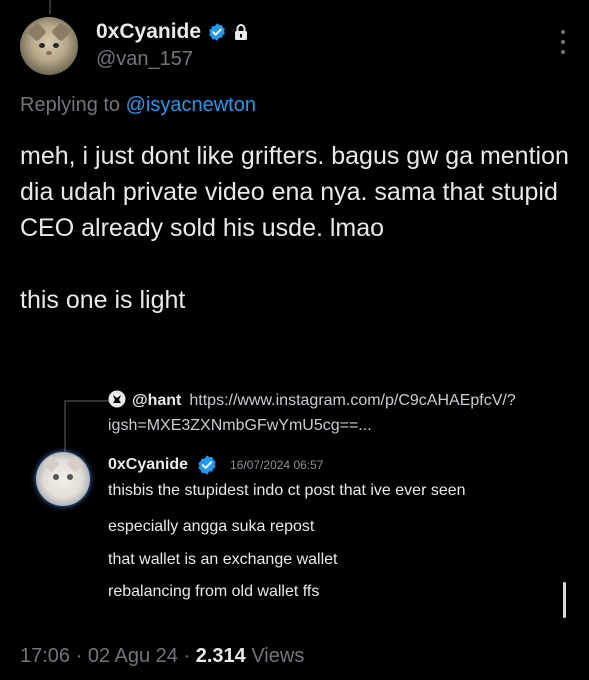 This screenshot has height=680, width=589. I want to click on tweet-paragraph: this one is light, so click(103, 300).